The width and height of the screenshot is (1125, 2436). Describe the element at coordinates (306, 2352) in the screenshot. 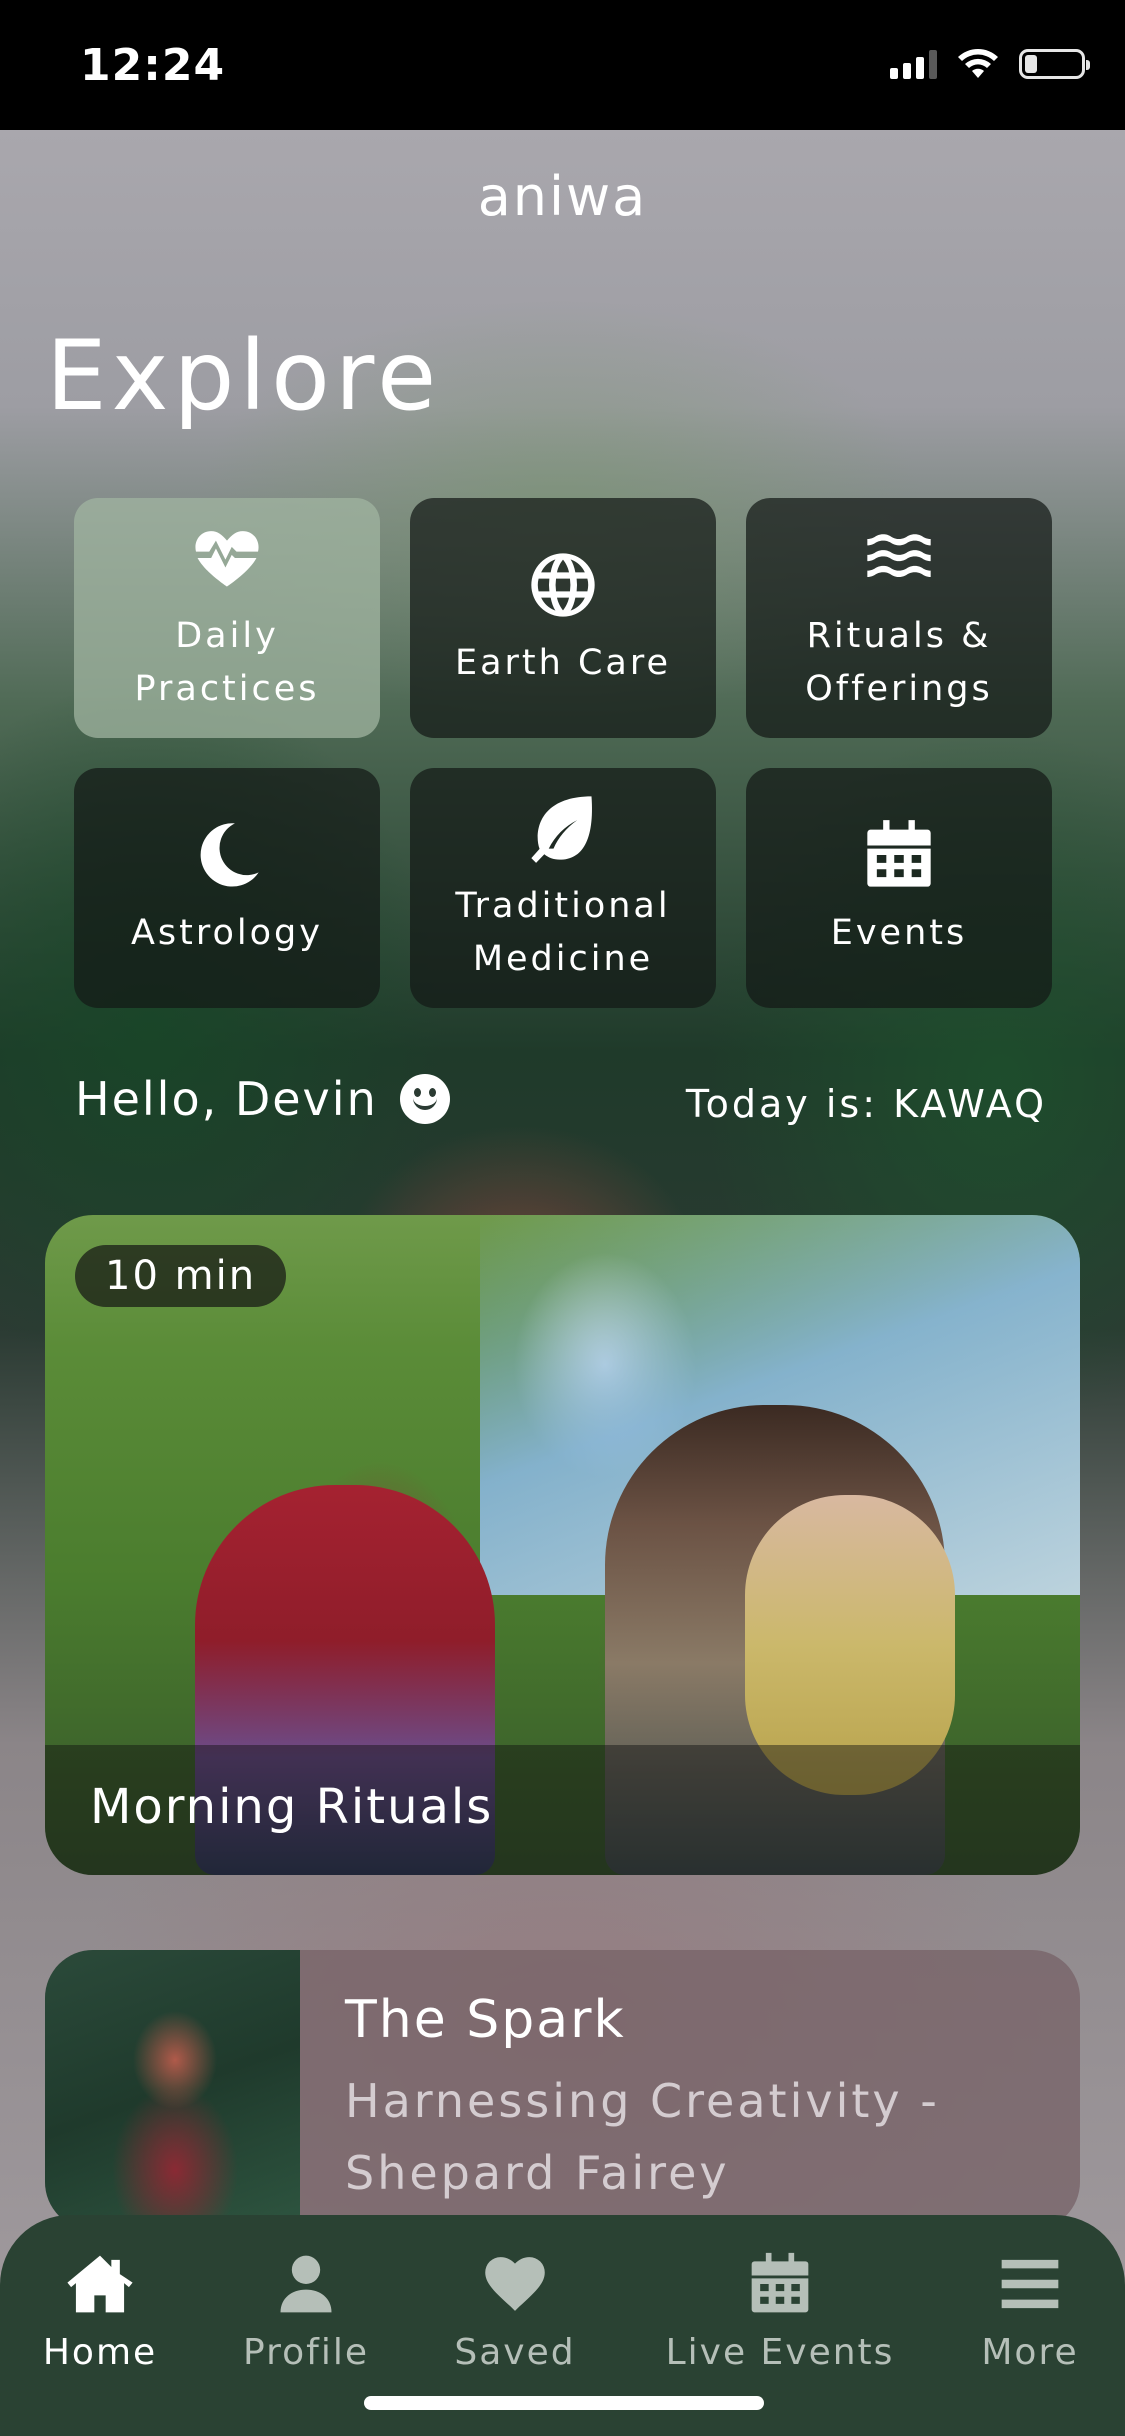

I see `tab-label: Profile` at that location.